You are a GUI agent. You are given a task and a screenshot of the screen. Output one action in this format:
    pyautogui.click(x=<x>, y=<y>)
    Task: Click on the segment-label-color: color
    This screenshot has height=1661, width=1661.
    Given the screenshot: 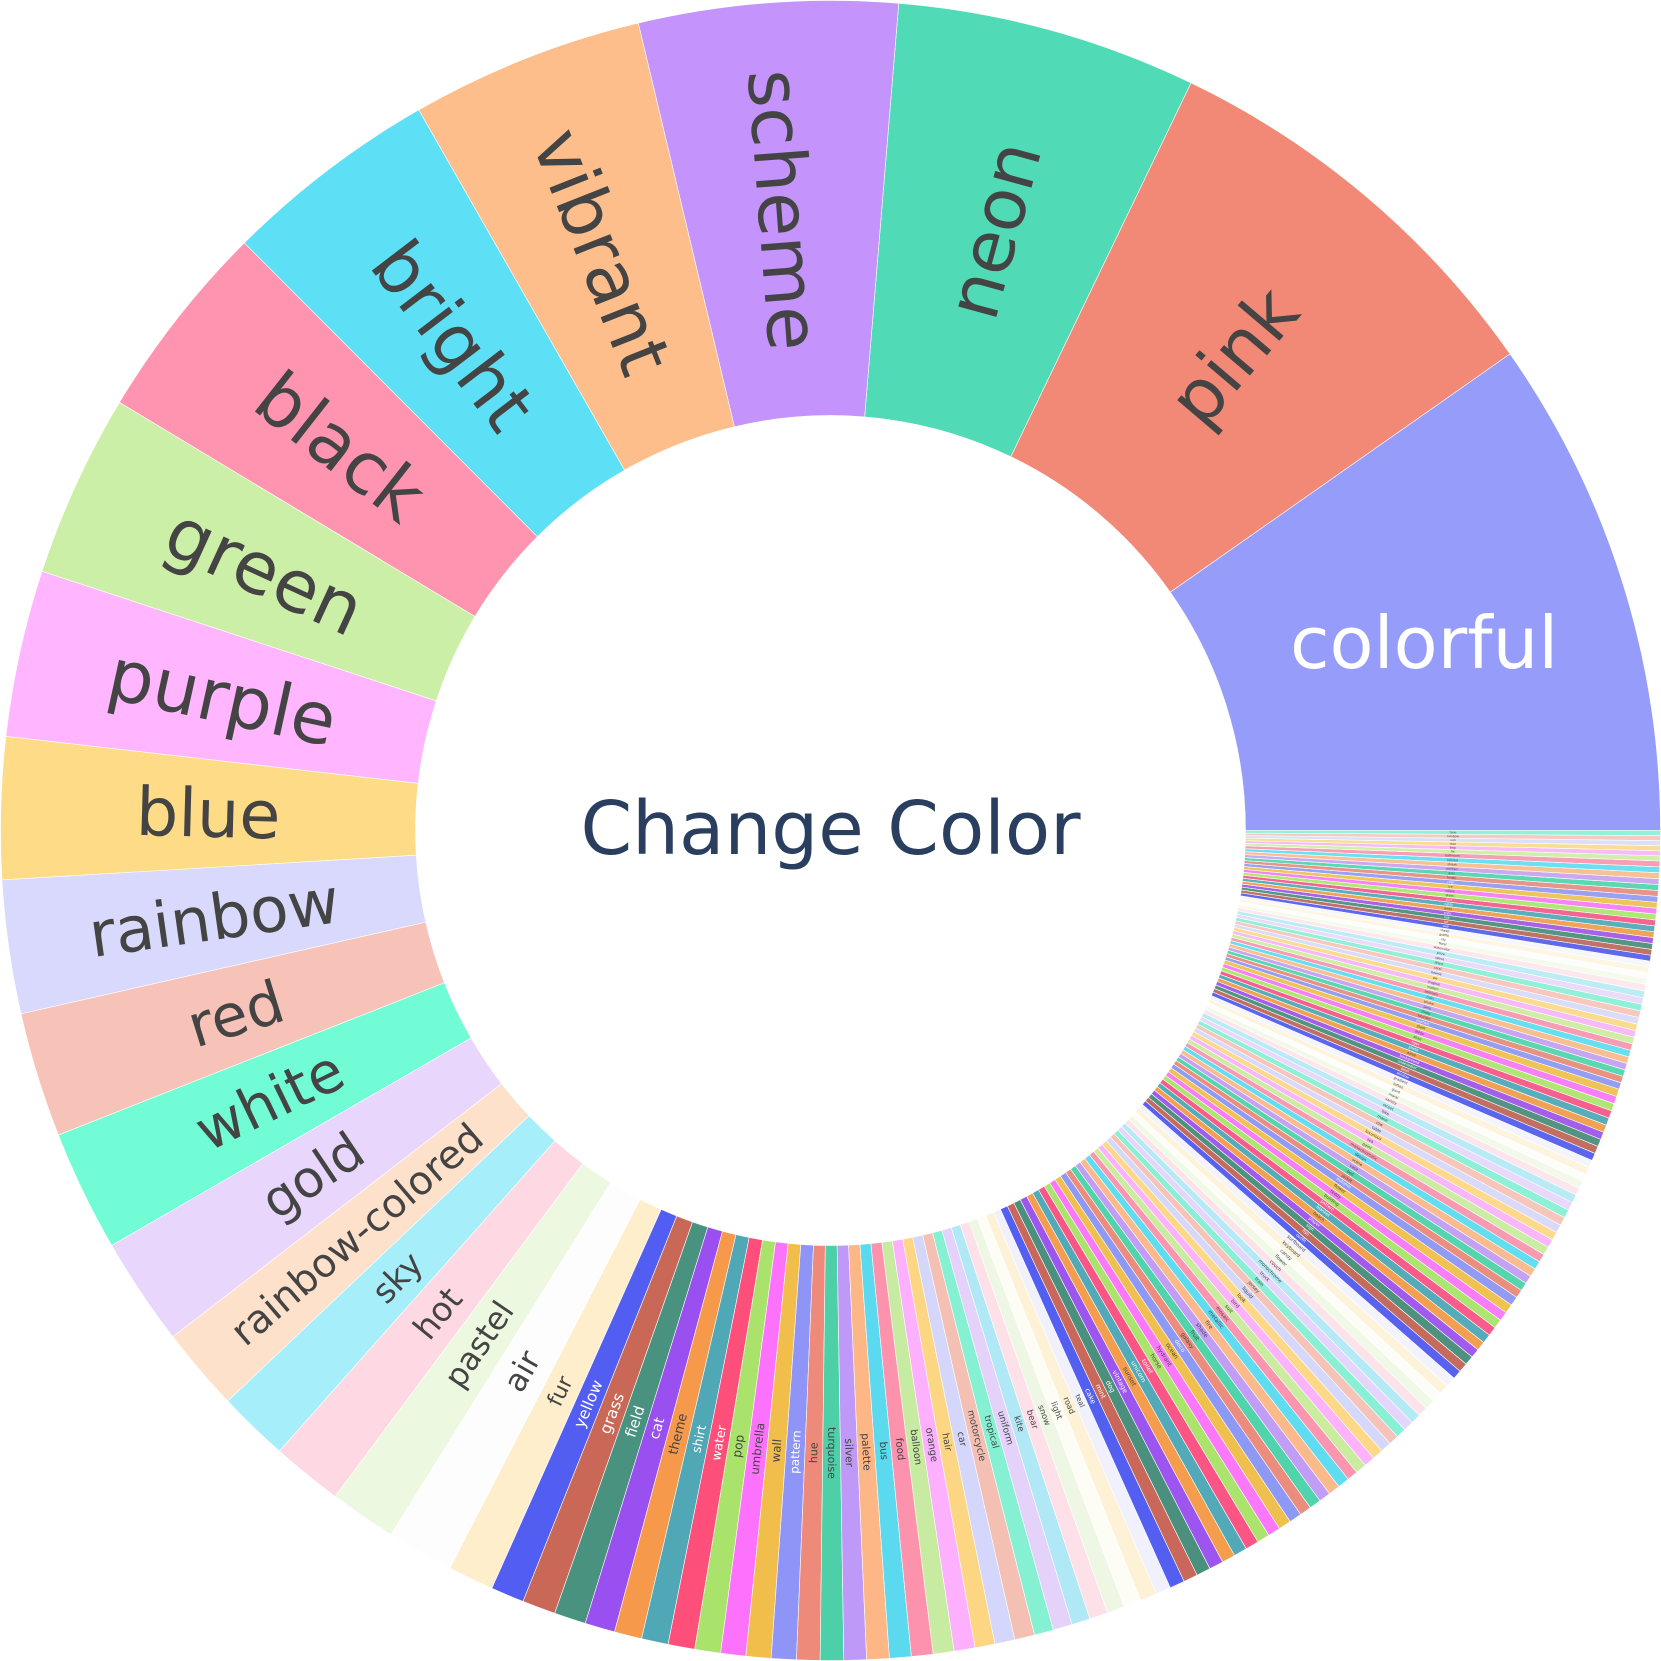 What is the action you would take?
    pyautogui.click(x=1451, y=882)
    